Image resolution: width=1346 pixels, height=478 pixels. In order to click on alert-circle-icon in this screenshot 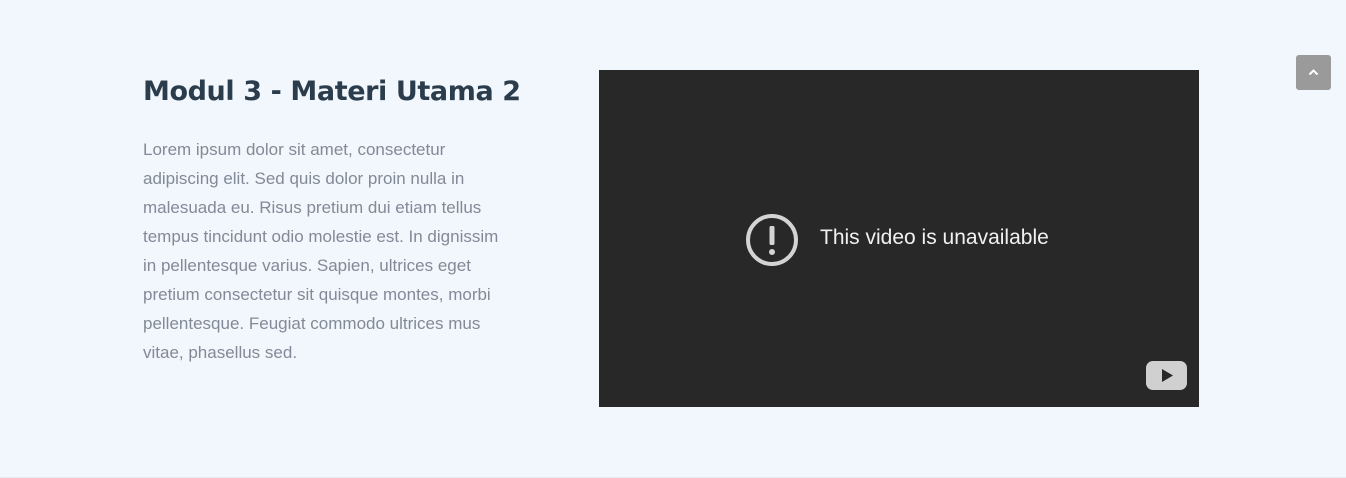, I will do `click(772, 240)`.